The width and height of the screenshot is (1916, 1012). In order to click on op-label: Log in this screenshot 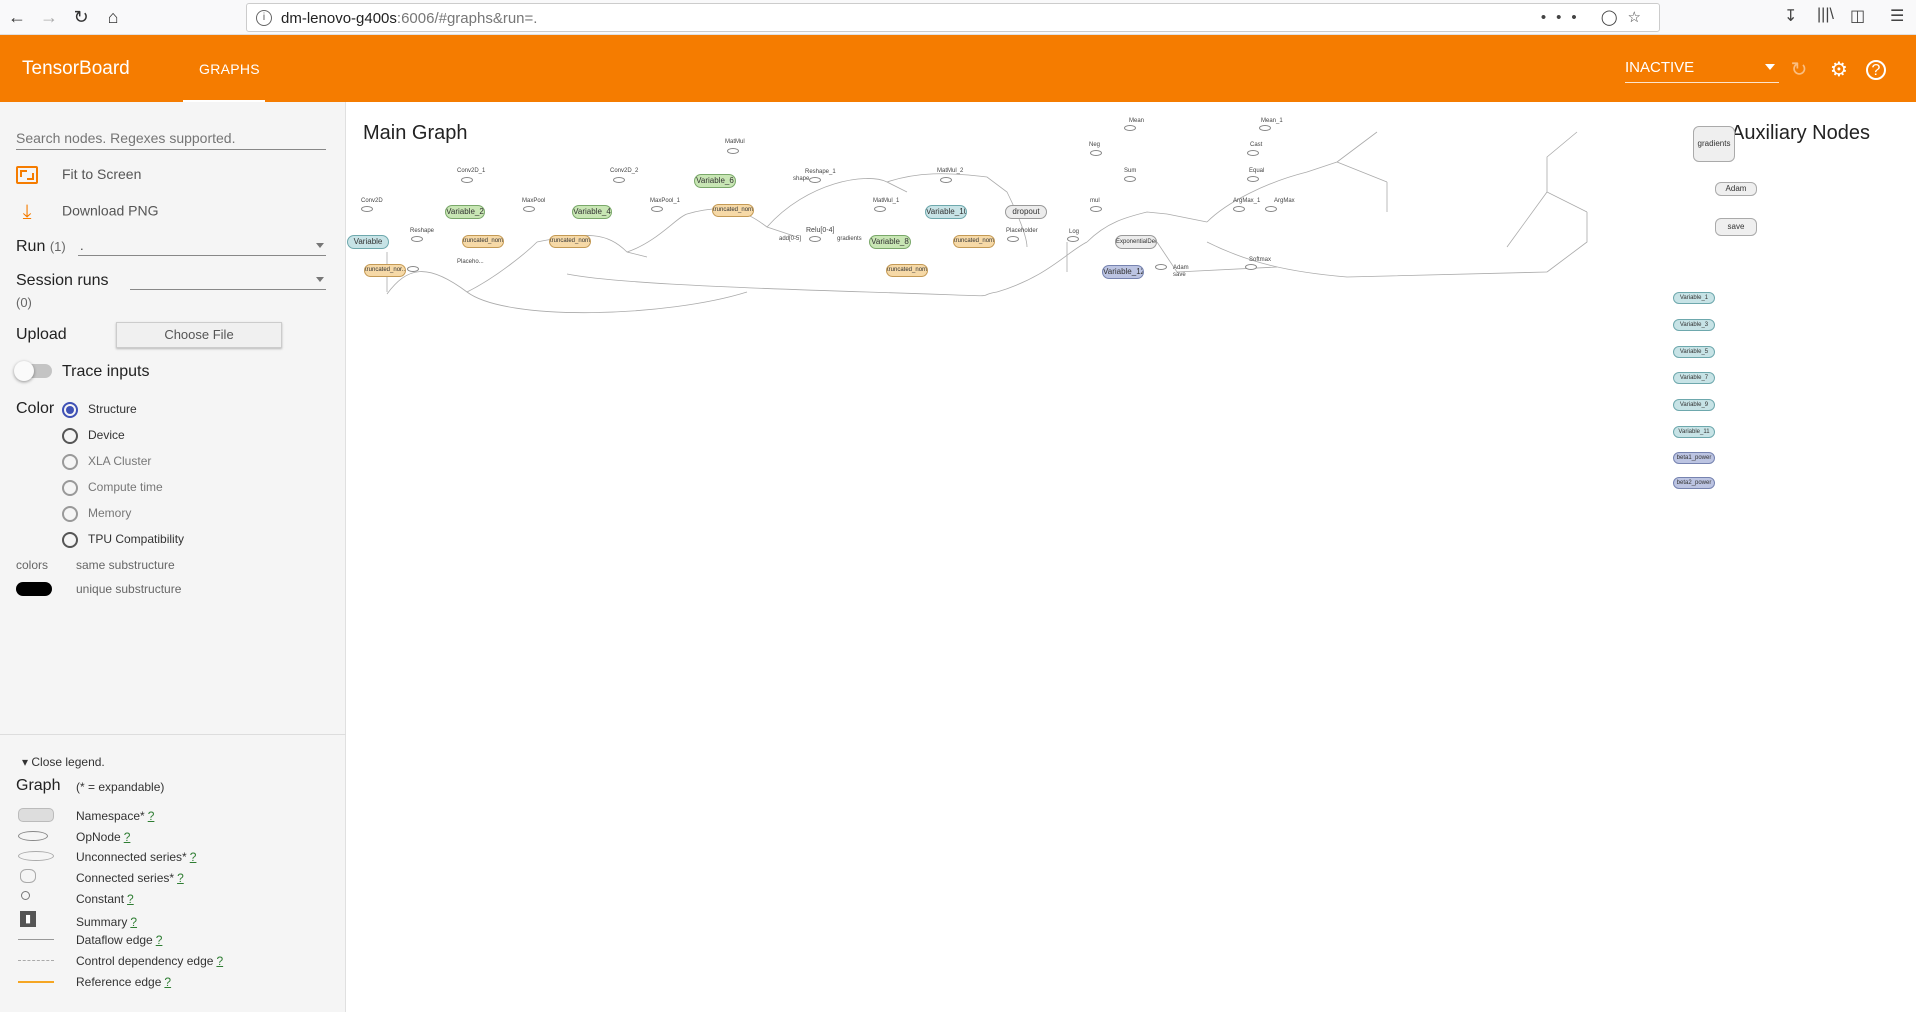, I will do `click(1074, 232)`.